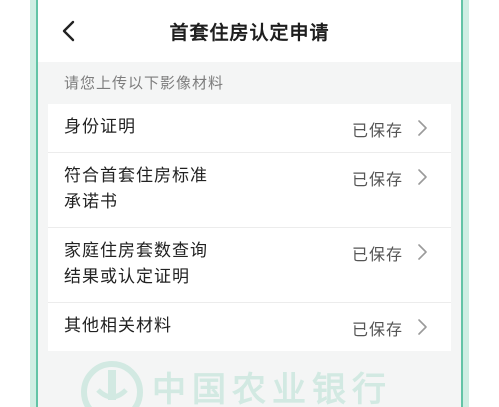 The image size is (499, 407). Describe the element at coordinates (144, 83) in the screenshot. I see `section-label: 请您上传以下影像材料` at that location.